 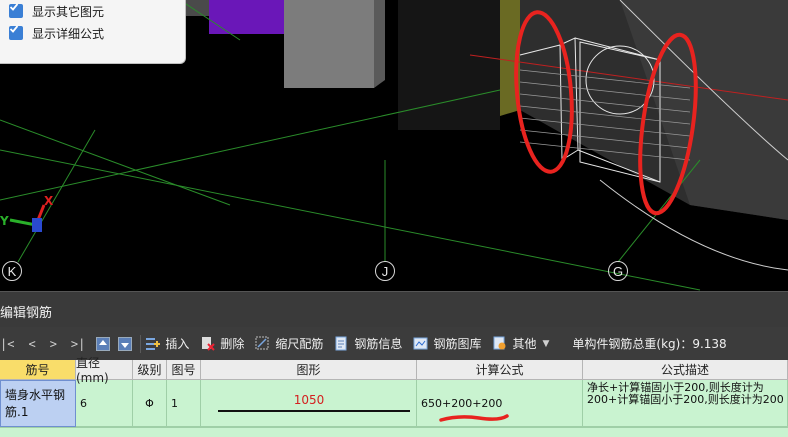 I want to click on first-record-button: |<, so click(x=10, y=344).